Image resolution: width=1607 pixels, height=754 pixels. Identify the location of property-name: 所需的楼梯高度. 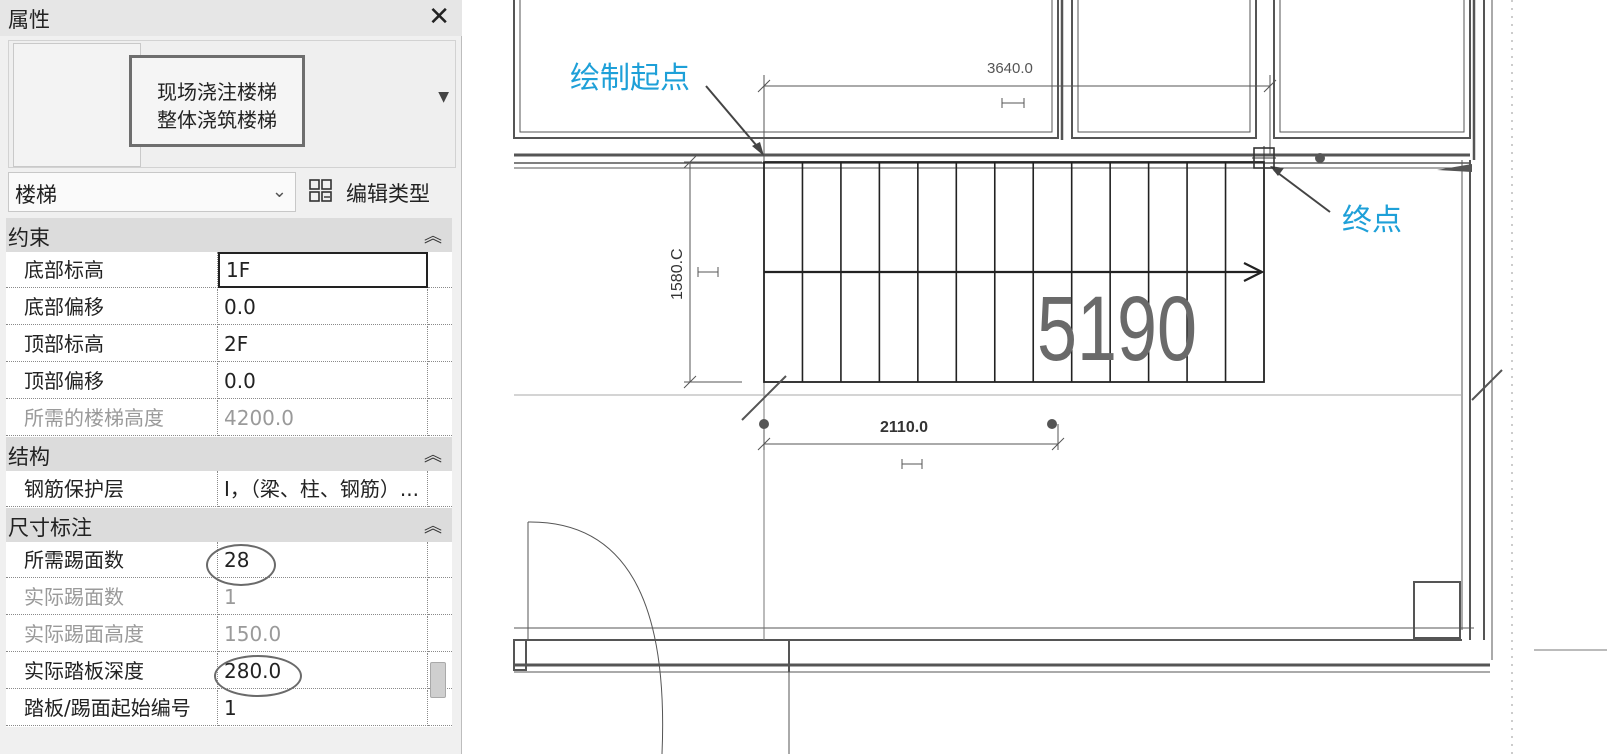
(112, 418).